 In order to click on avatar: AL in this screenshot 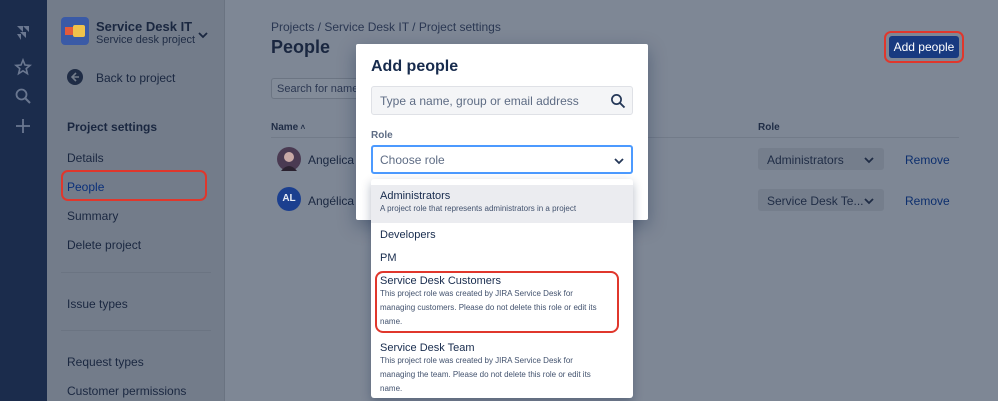, I will do `click(289, 199)`.